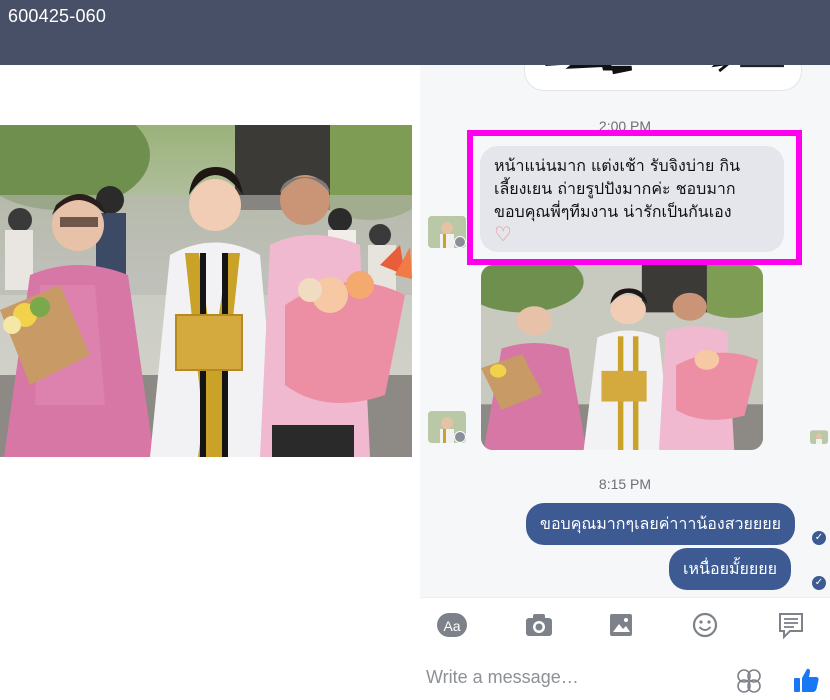  What do you see at coordinates (705, 625) in the screenshot?
I see `emoji-icon` at bounding box center [705, 625].